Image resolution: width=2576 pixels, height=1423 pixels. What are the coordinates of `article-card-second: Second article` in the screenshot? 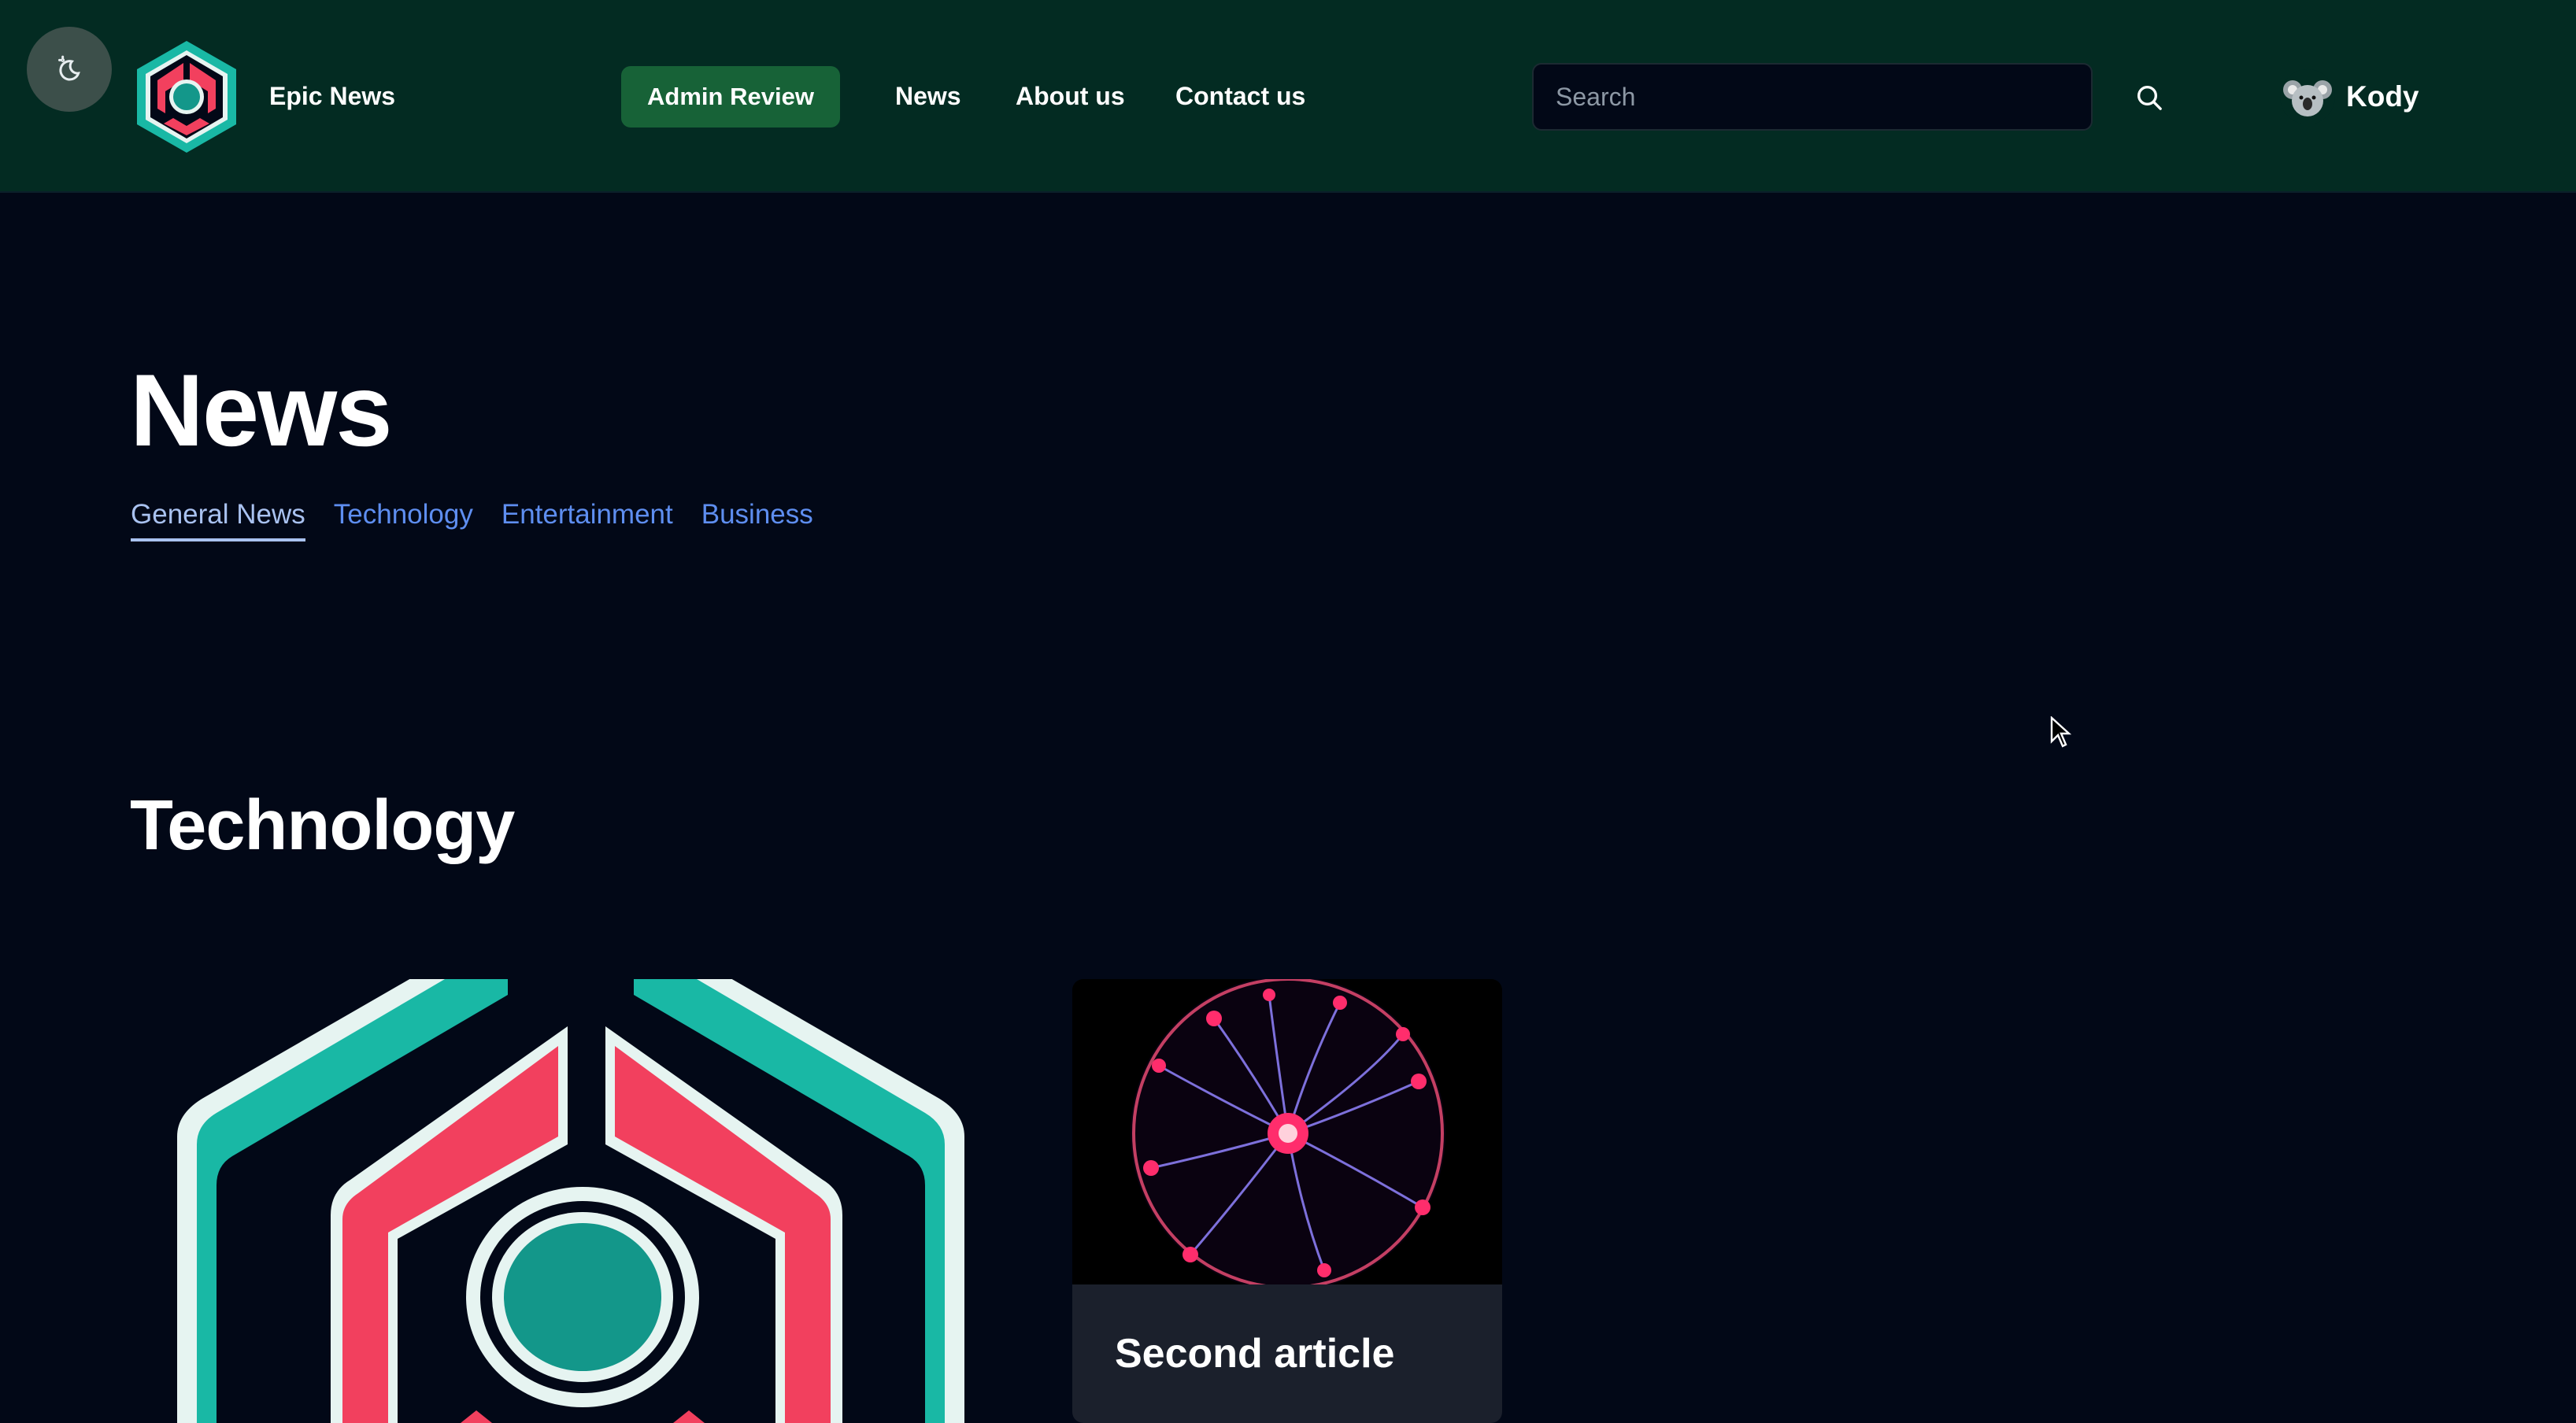 It's located at (1287, 1201).